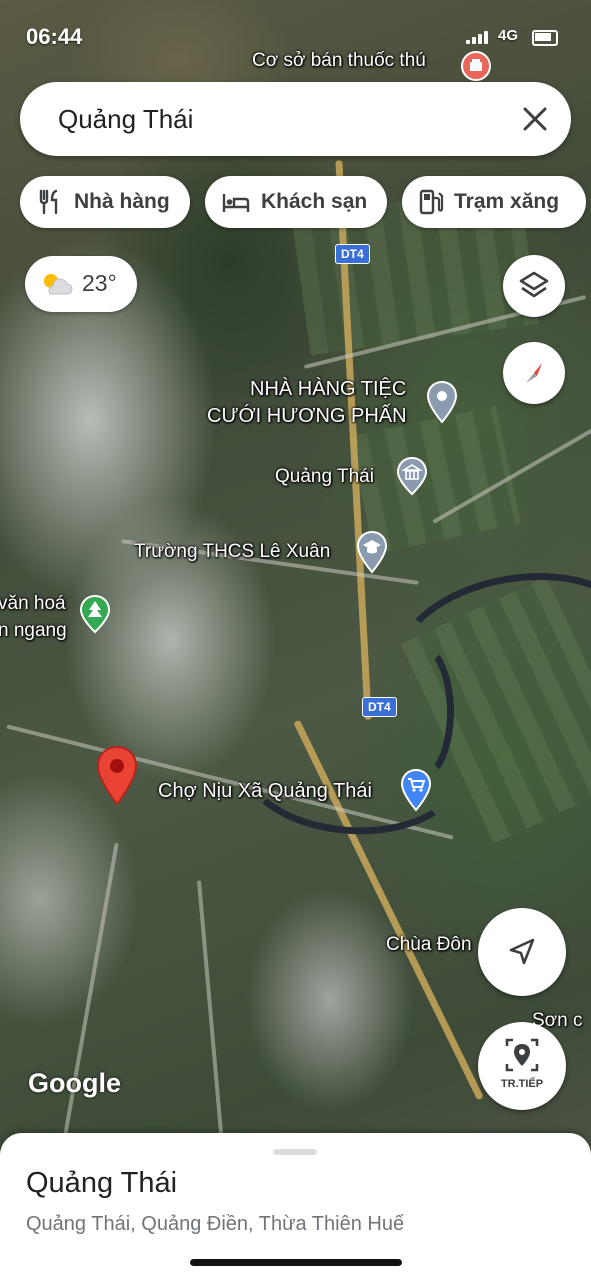 Image resolution: width=591 pixels, height=1280 pixels. Describe the element at coordinates (522, 1084) in the screenshot. I see `start-label: TR.TIẾP` at that location.